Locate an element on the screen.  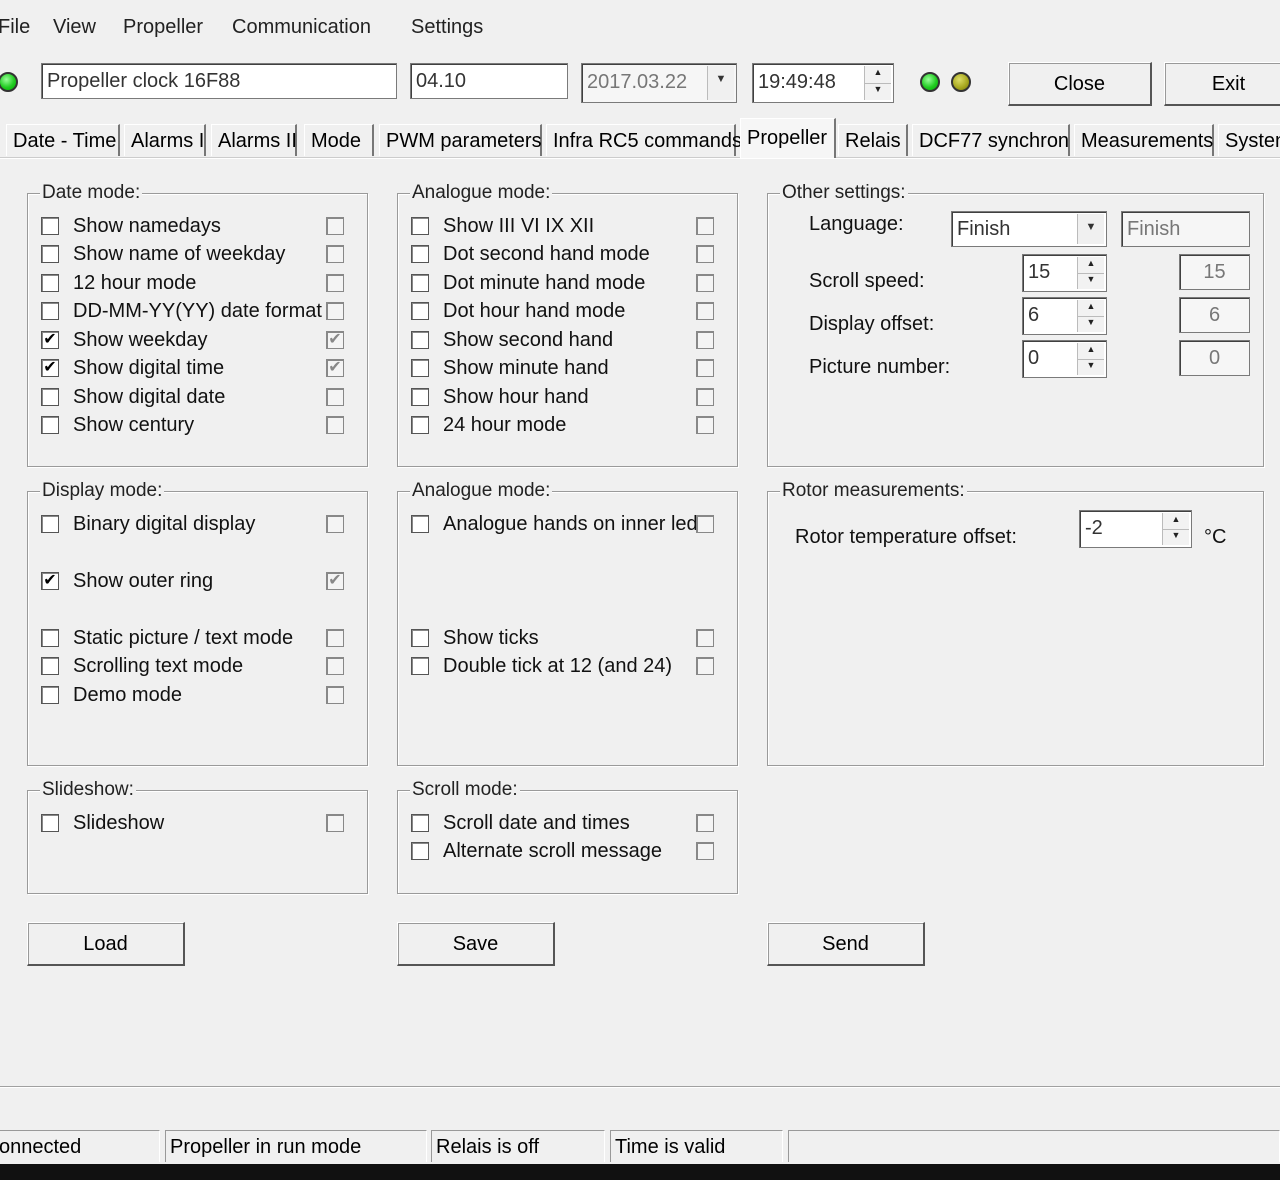
rotor-temp-spinner-buttons: ▲ ▼ is located at coordinates (1175, 529).